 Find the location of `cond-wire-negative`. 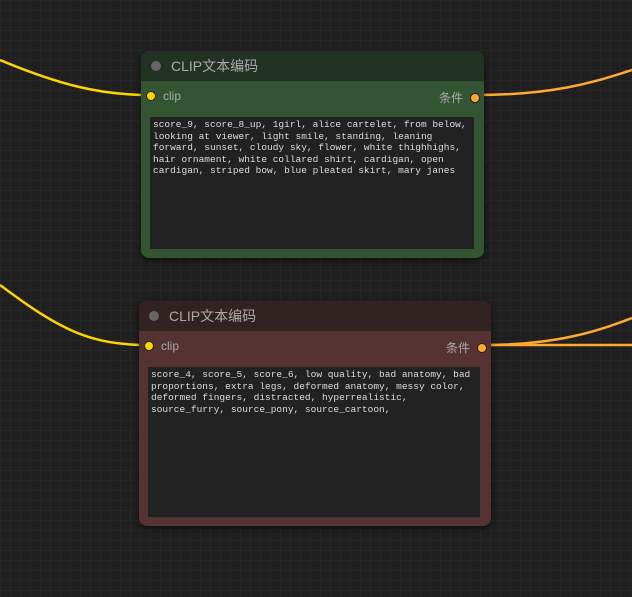

cond-wire-negative is located at coordinates (556, 331).